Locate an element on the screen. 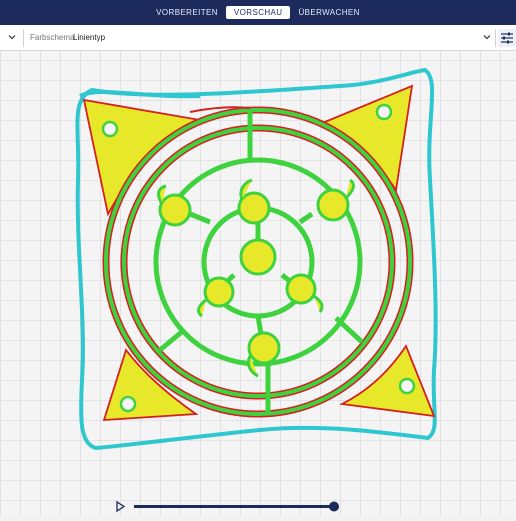 Image resolution: width=516 pixels, height=521 pixels. tab-prepare: VORBEREITEN is located at coordinates (187, 12).